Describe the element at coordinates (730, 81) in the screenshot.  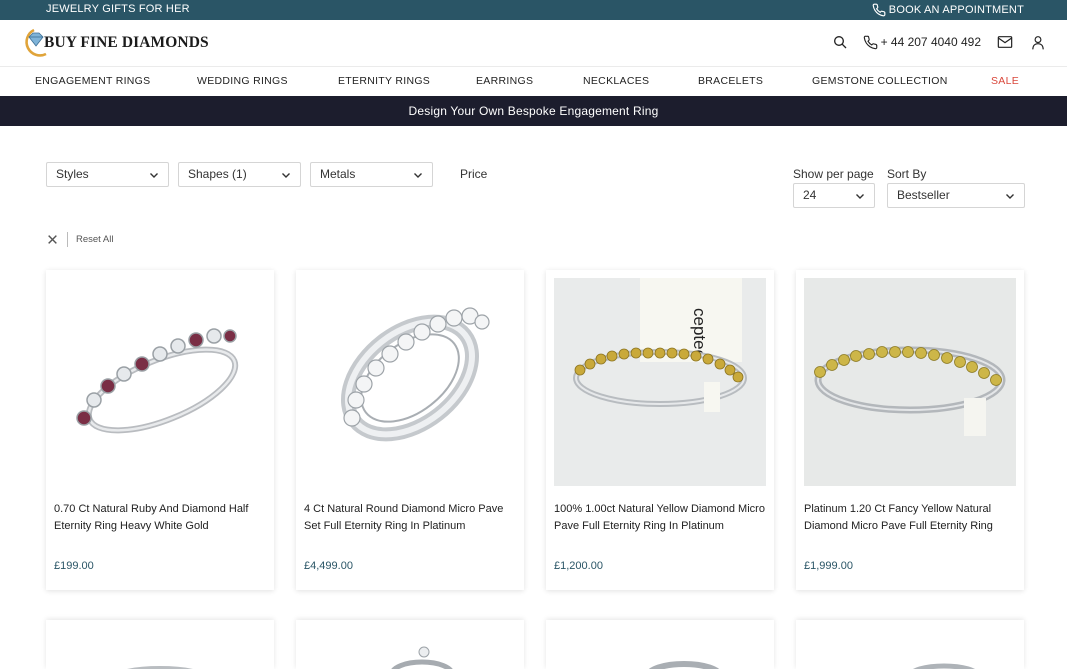
I see `nav-bracelets: BRACELETS` at that location.